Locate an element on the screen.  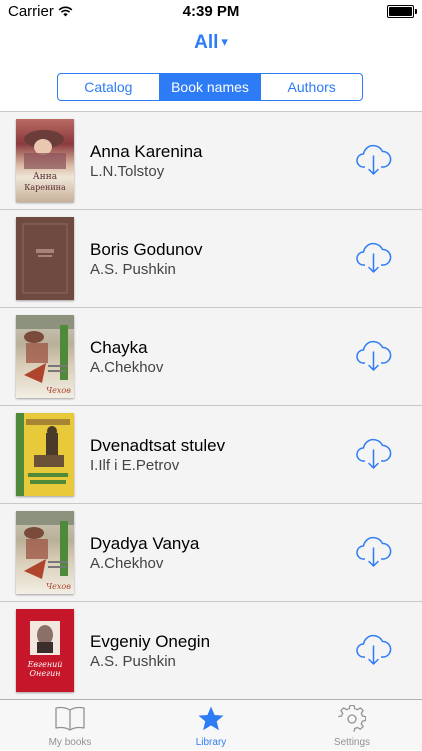
list-item: Анна Каренина Anna Karenina L.N.Tolstoy is located at coordinates (211, 161).